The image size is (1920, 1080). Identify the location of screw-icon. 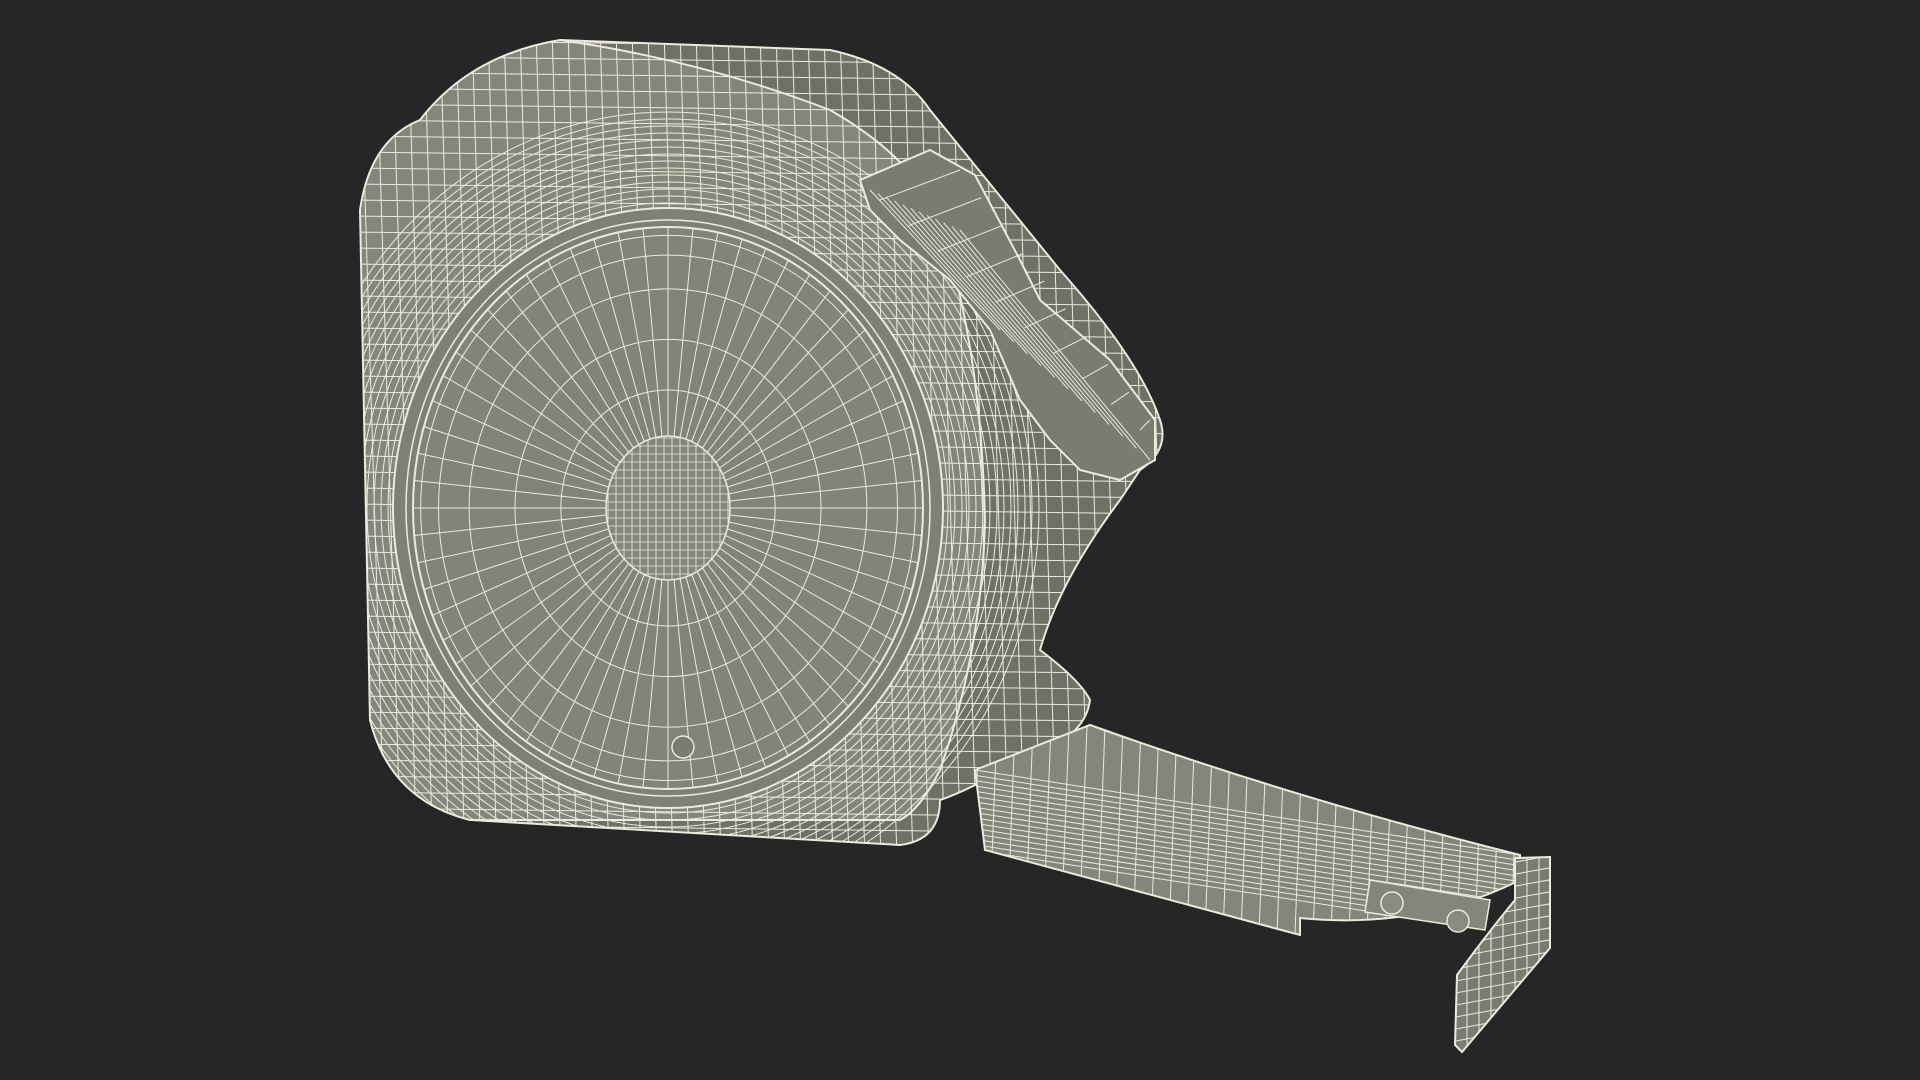
(683, 747).